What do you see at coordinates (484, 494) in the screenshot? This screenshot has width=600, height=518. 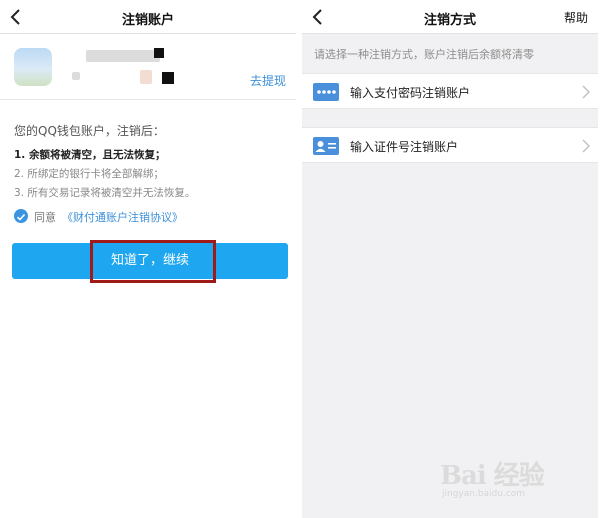 I see `watermark-url: jingyan.baidu.com` at bounding box center [484, 494].